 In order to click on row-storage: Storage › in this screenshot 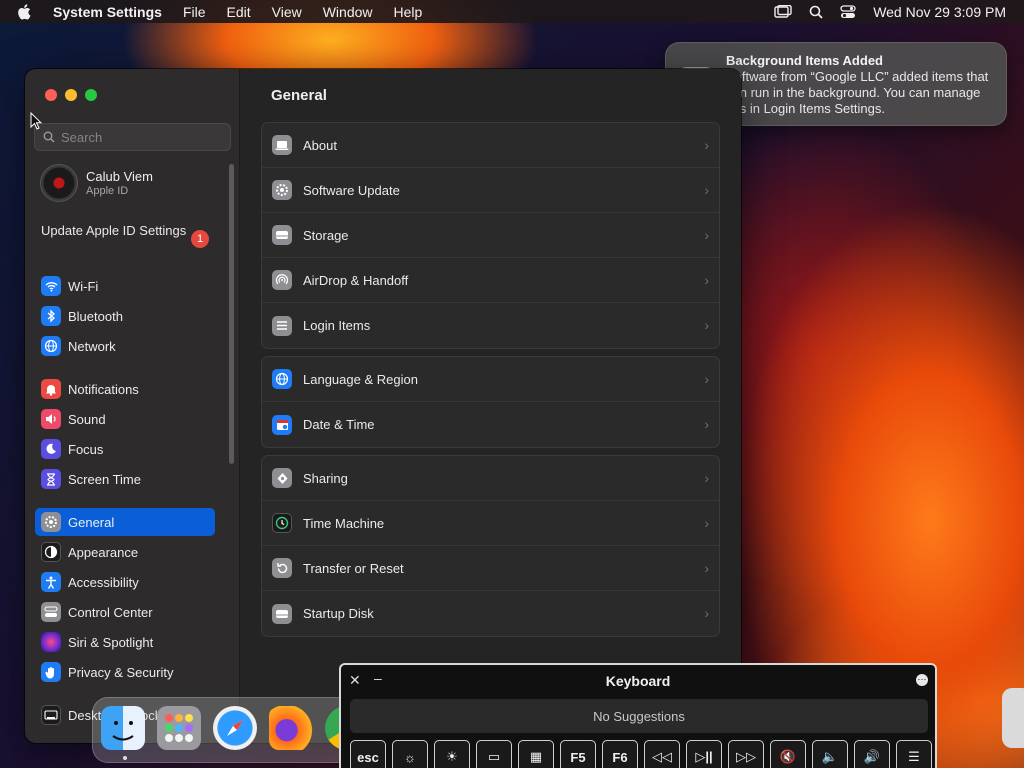, I will do `click(490, 235)`.